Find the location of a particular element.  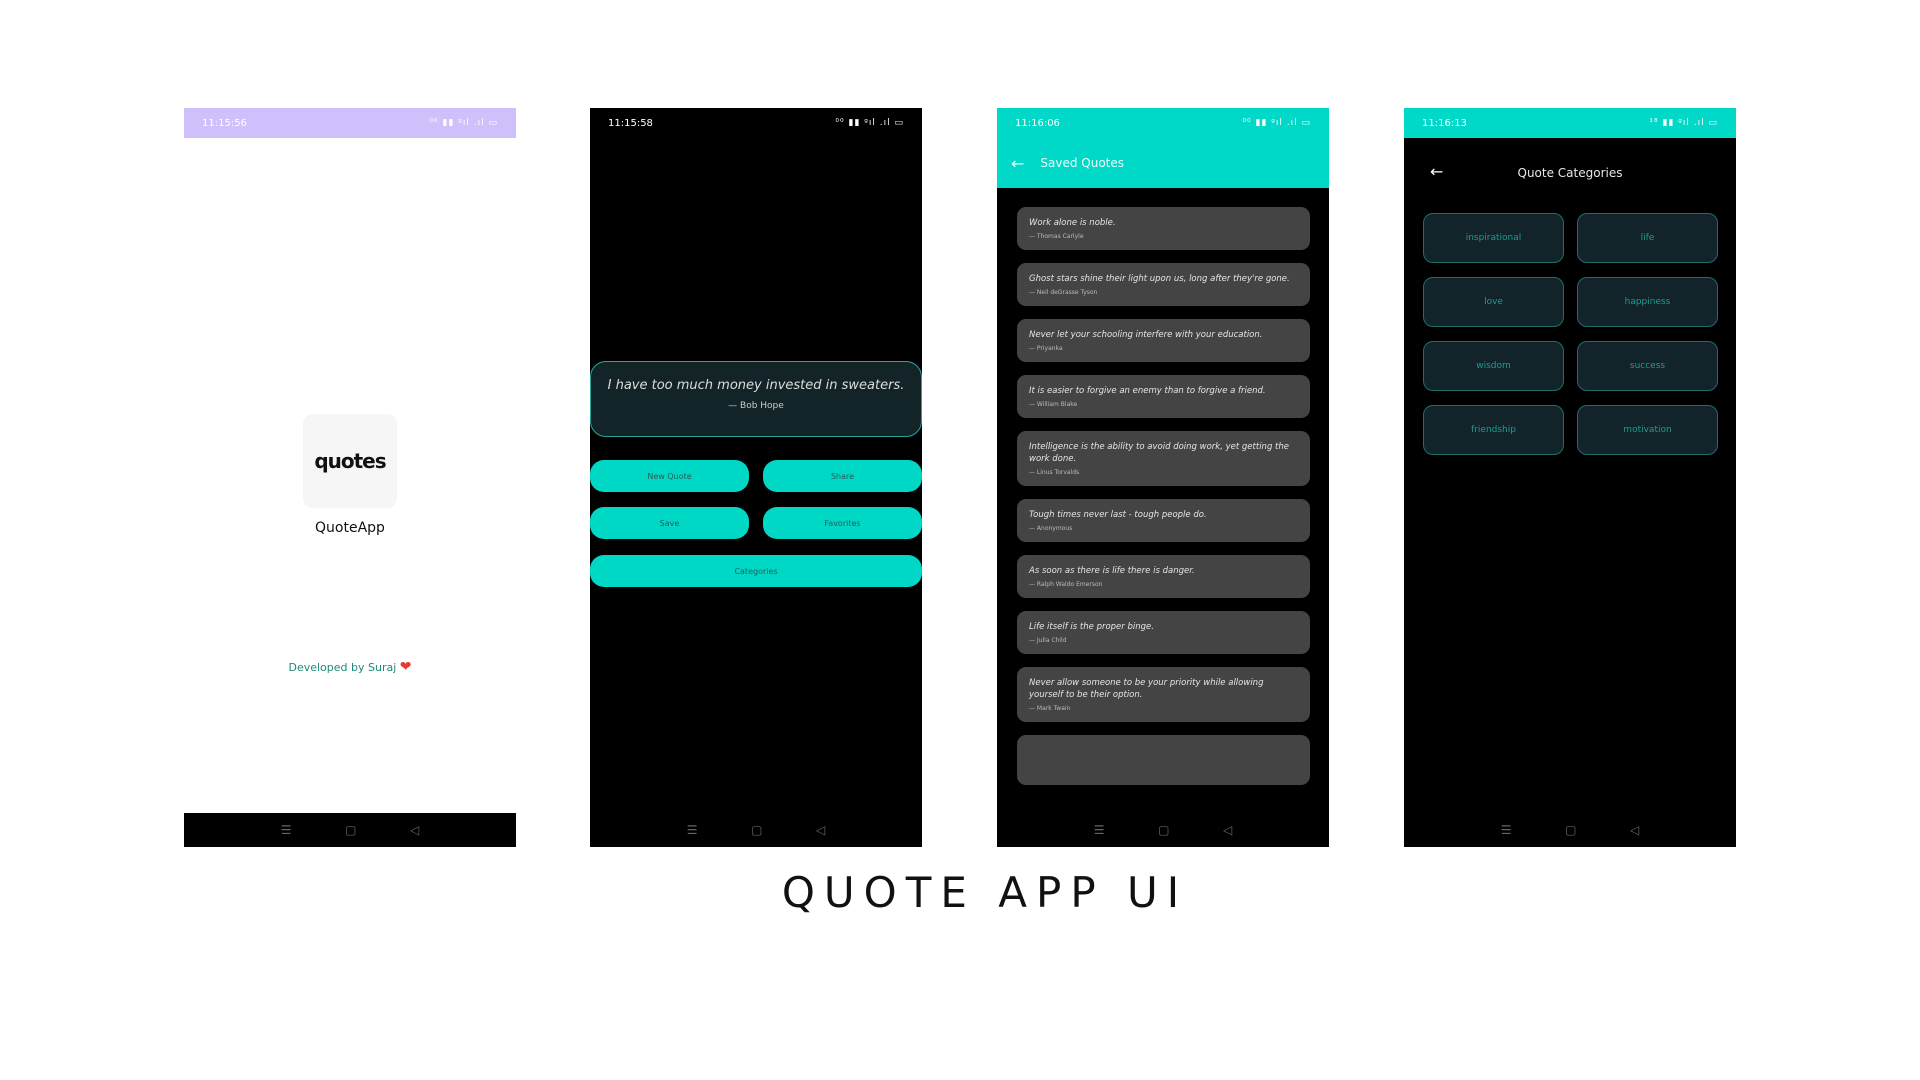

saved-quote-text: Life itself is the proper binge. is located at coordinates (1091, 627).